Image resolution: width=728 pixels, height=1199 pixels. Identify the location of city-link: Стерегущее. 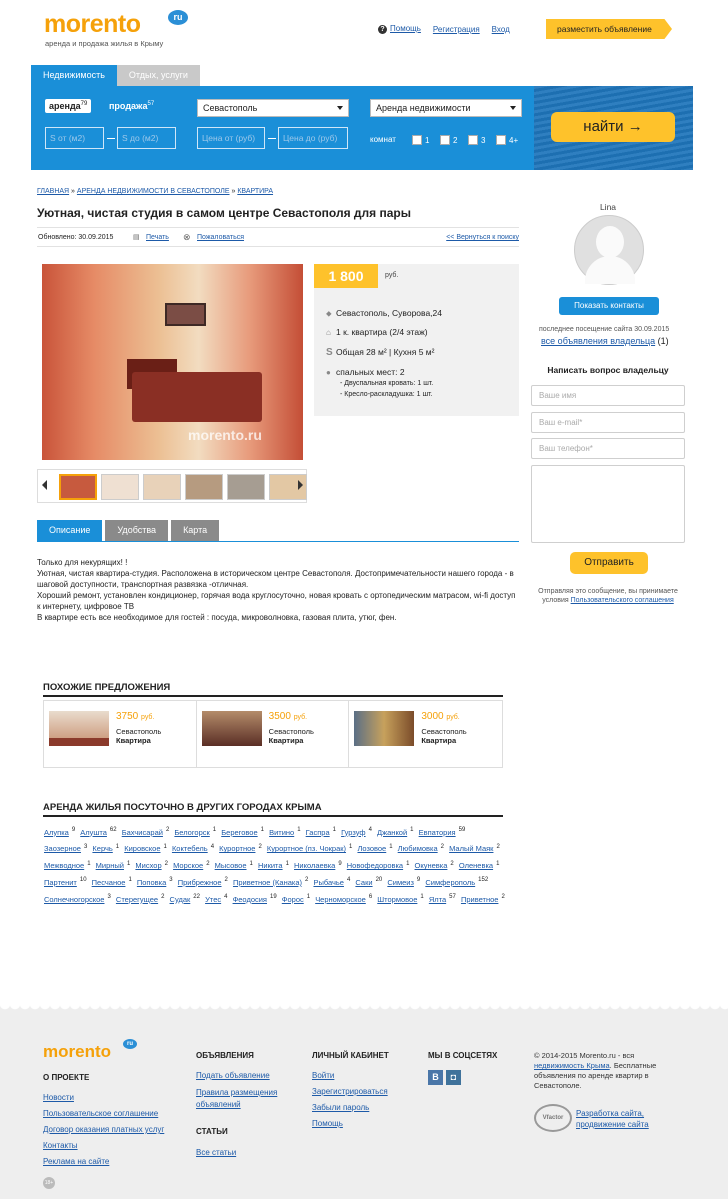
(137, 899).